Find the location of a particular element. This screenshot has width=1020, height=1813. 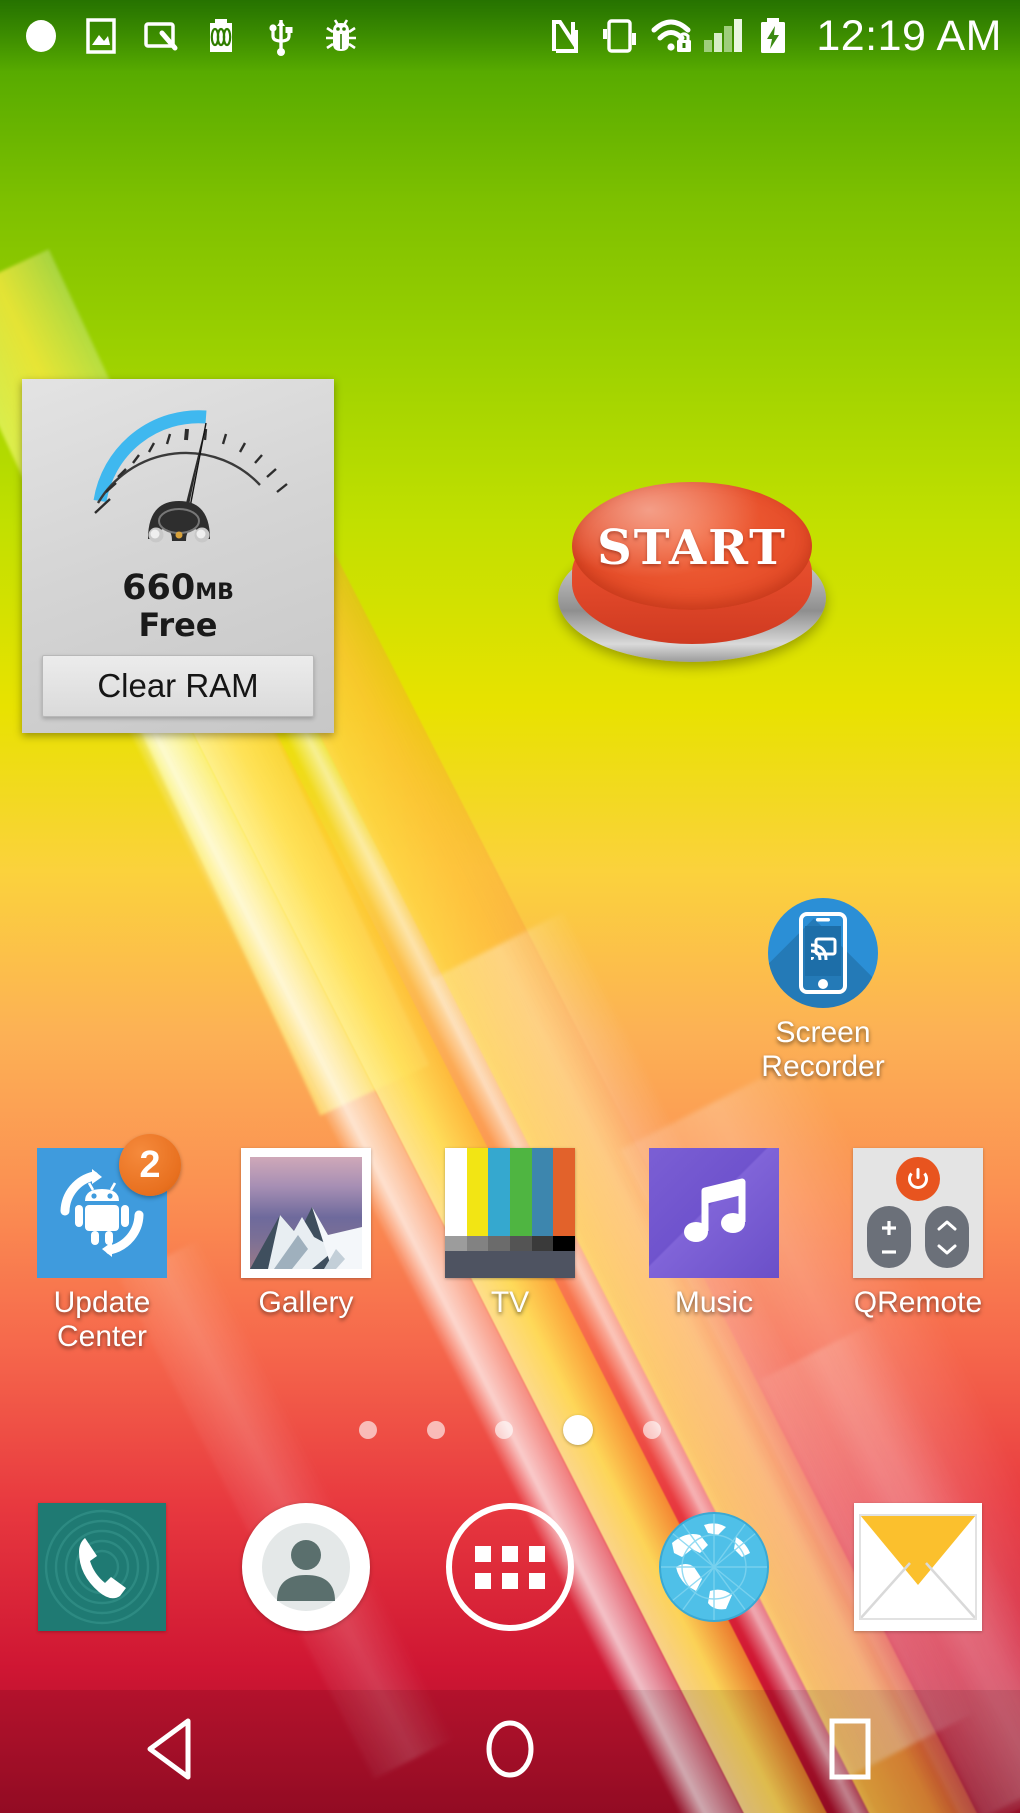

status-bar-clock: 12:19 AM is located at coordinates (909, 35).